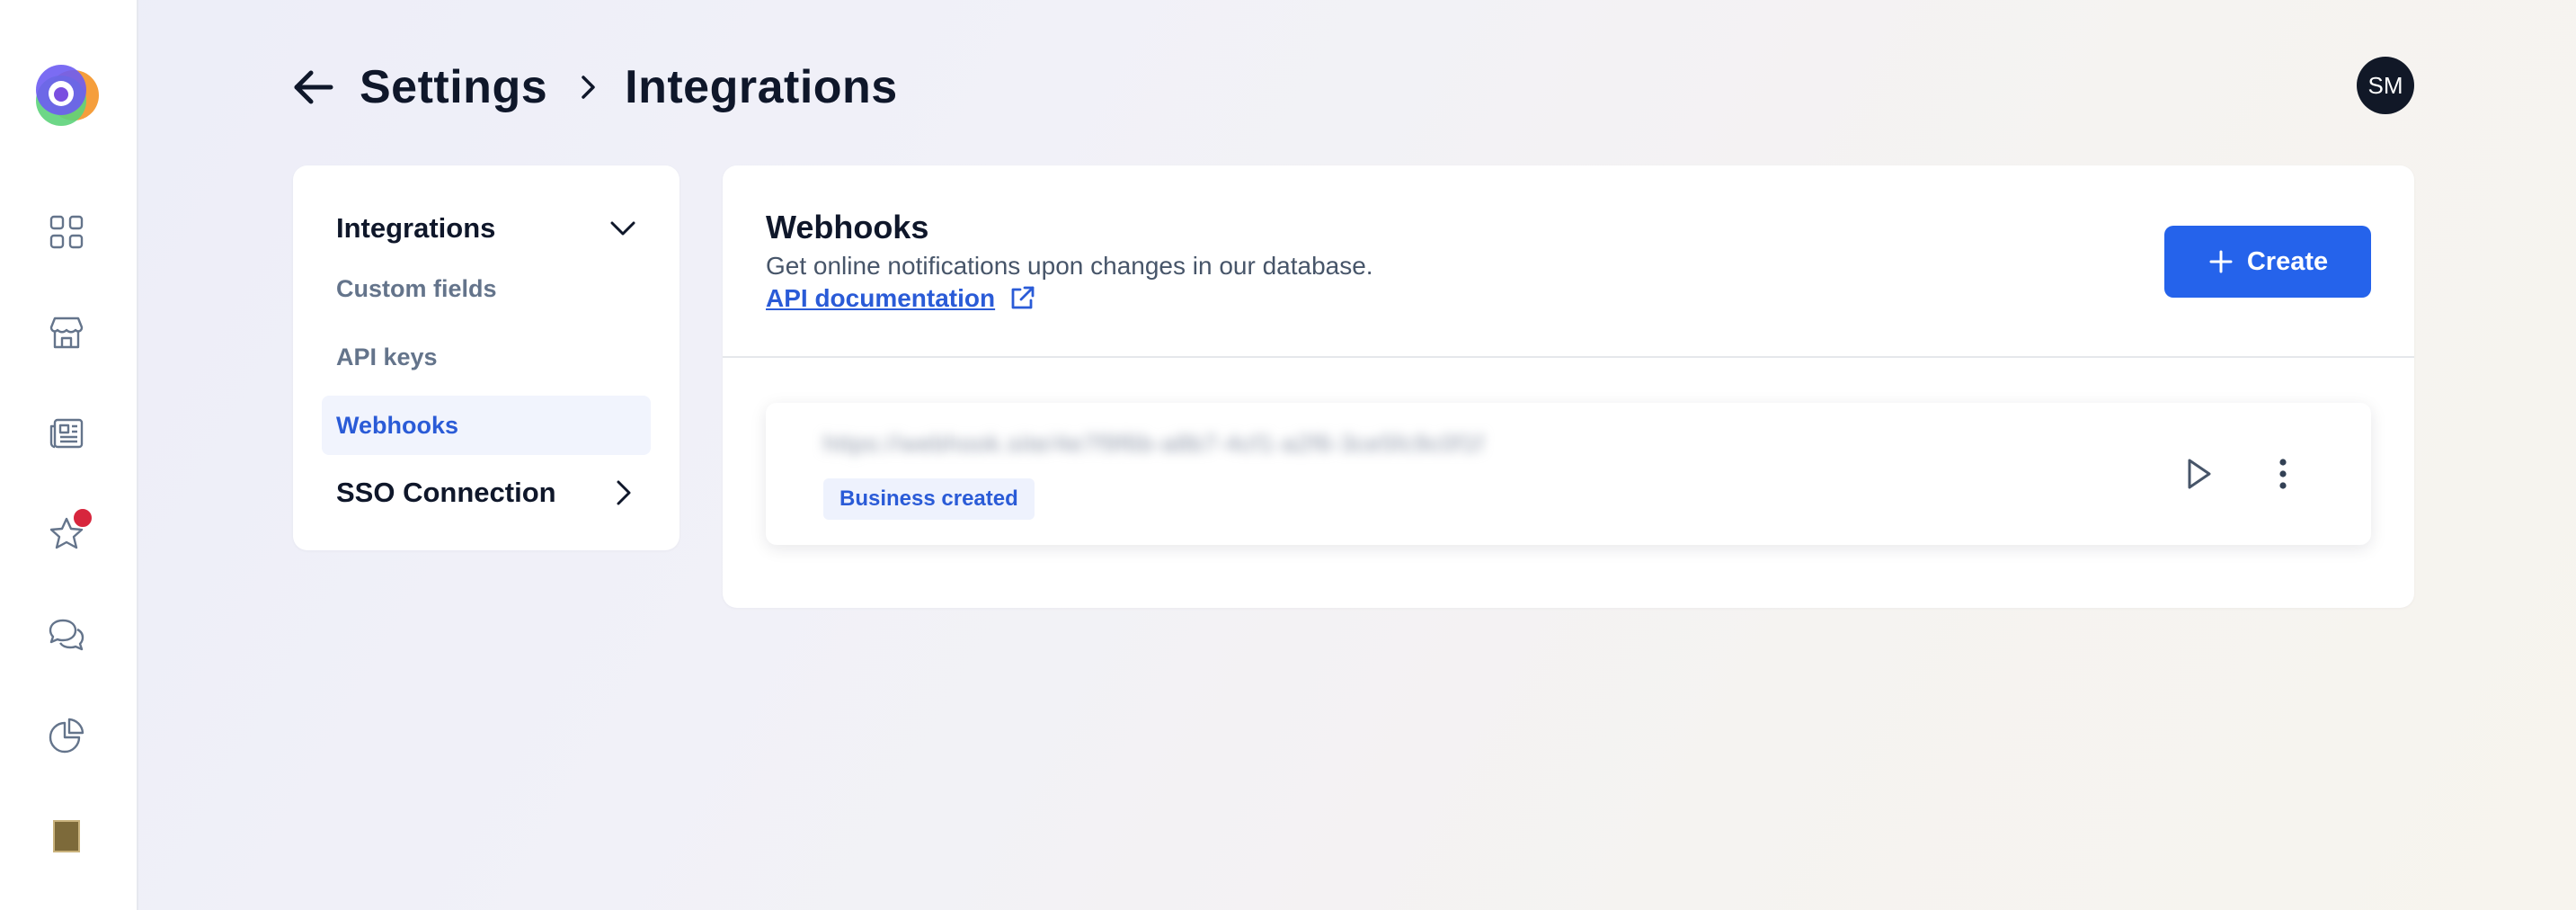 The height and width of the screenshot is (910, 2576). Describe the element at coordinates (622, 229) in the screenshot. I see `chevron-down-icon` at that location.